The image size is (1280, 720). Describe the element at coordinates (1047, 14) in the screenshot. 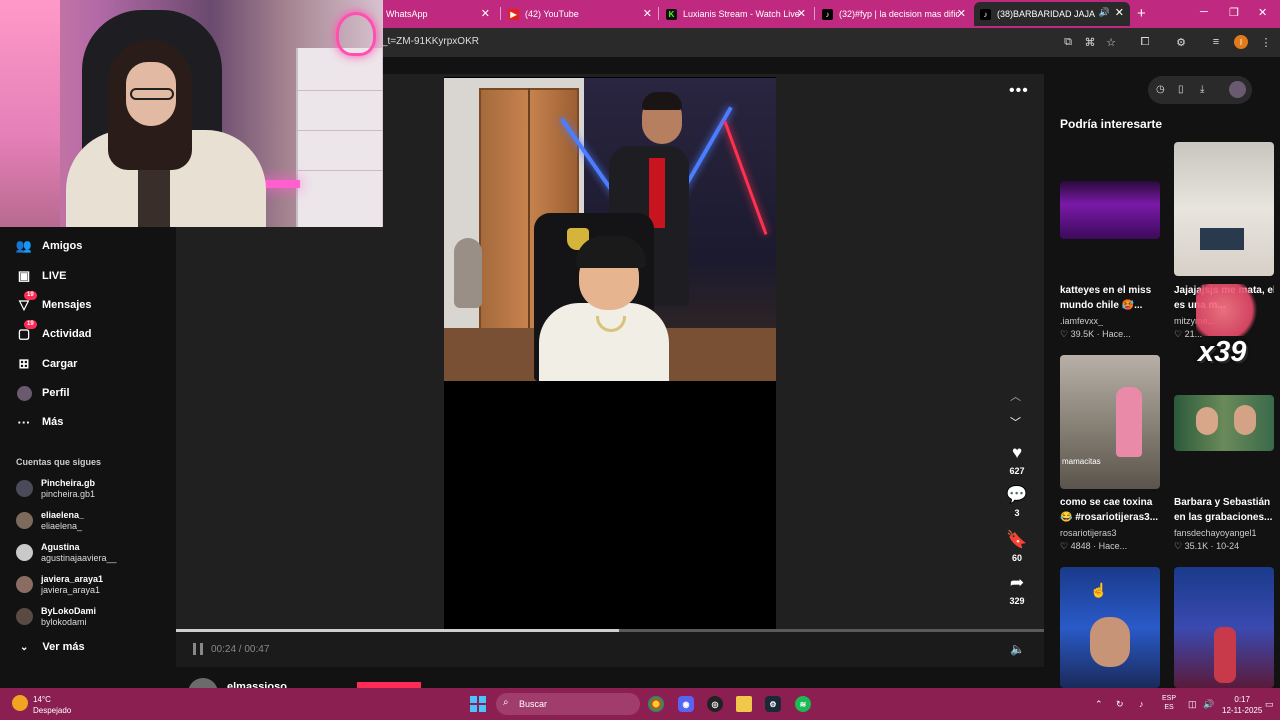

I see `tab-title: (38)BARBARIDAD JAJA @e` at that location.